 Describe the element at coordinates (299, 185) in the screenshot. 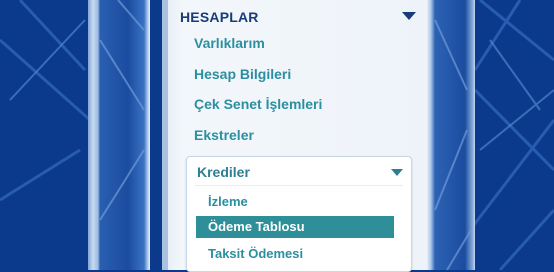

I see `submenu-divider` at that location.